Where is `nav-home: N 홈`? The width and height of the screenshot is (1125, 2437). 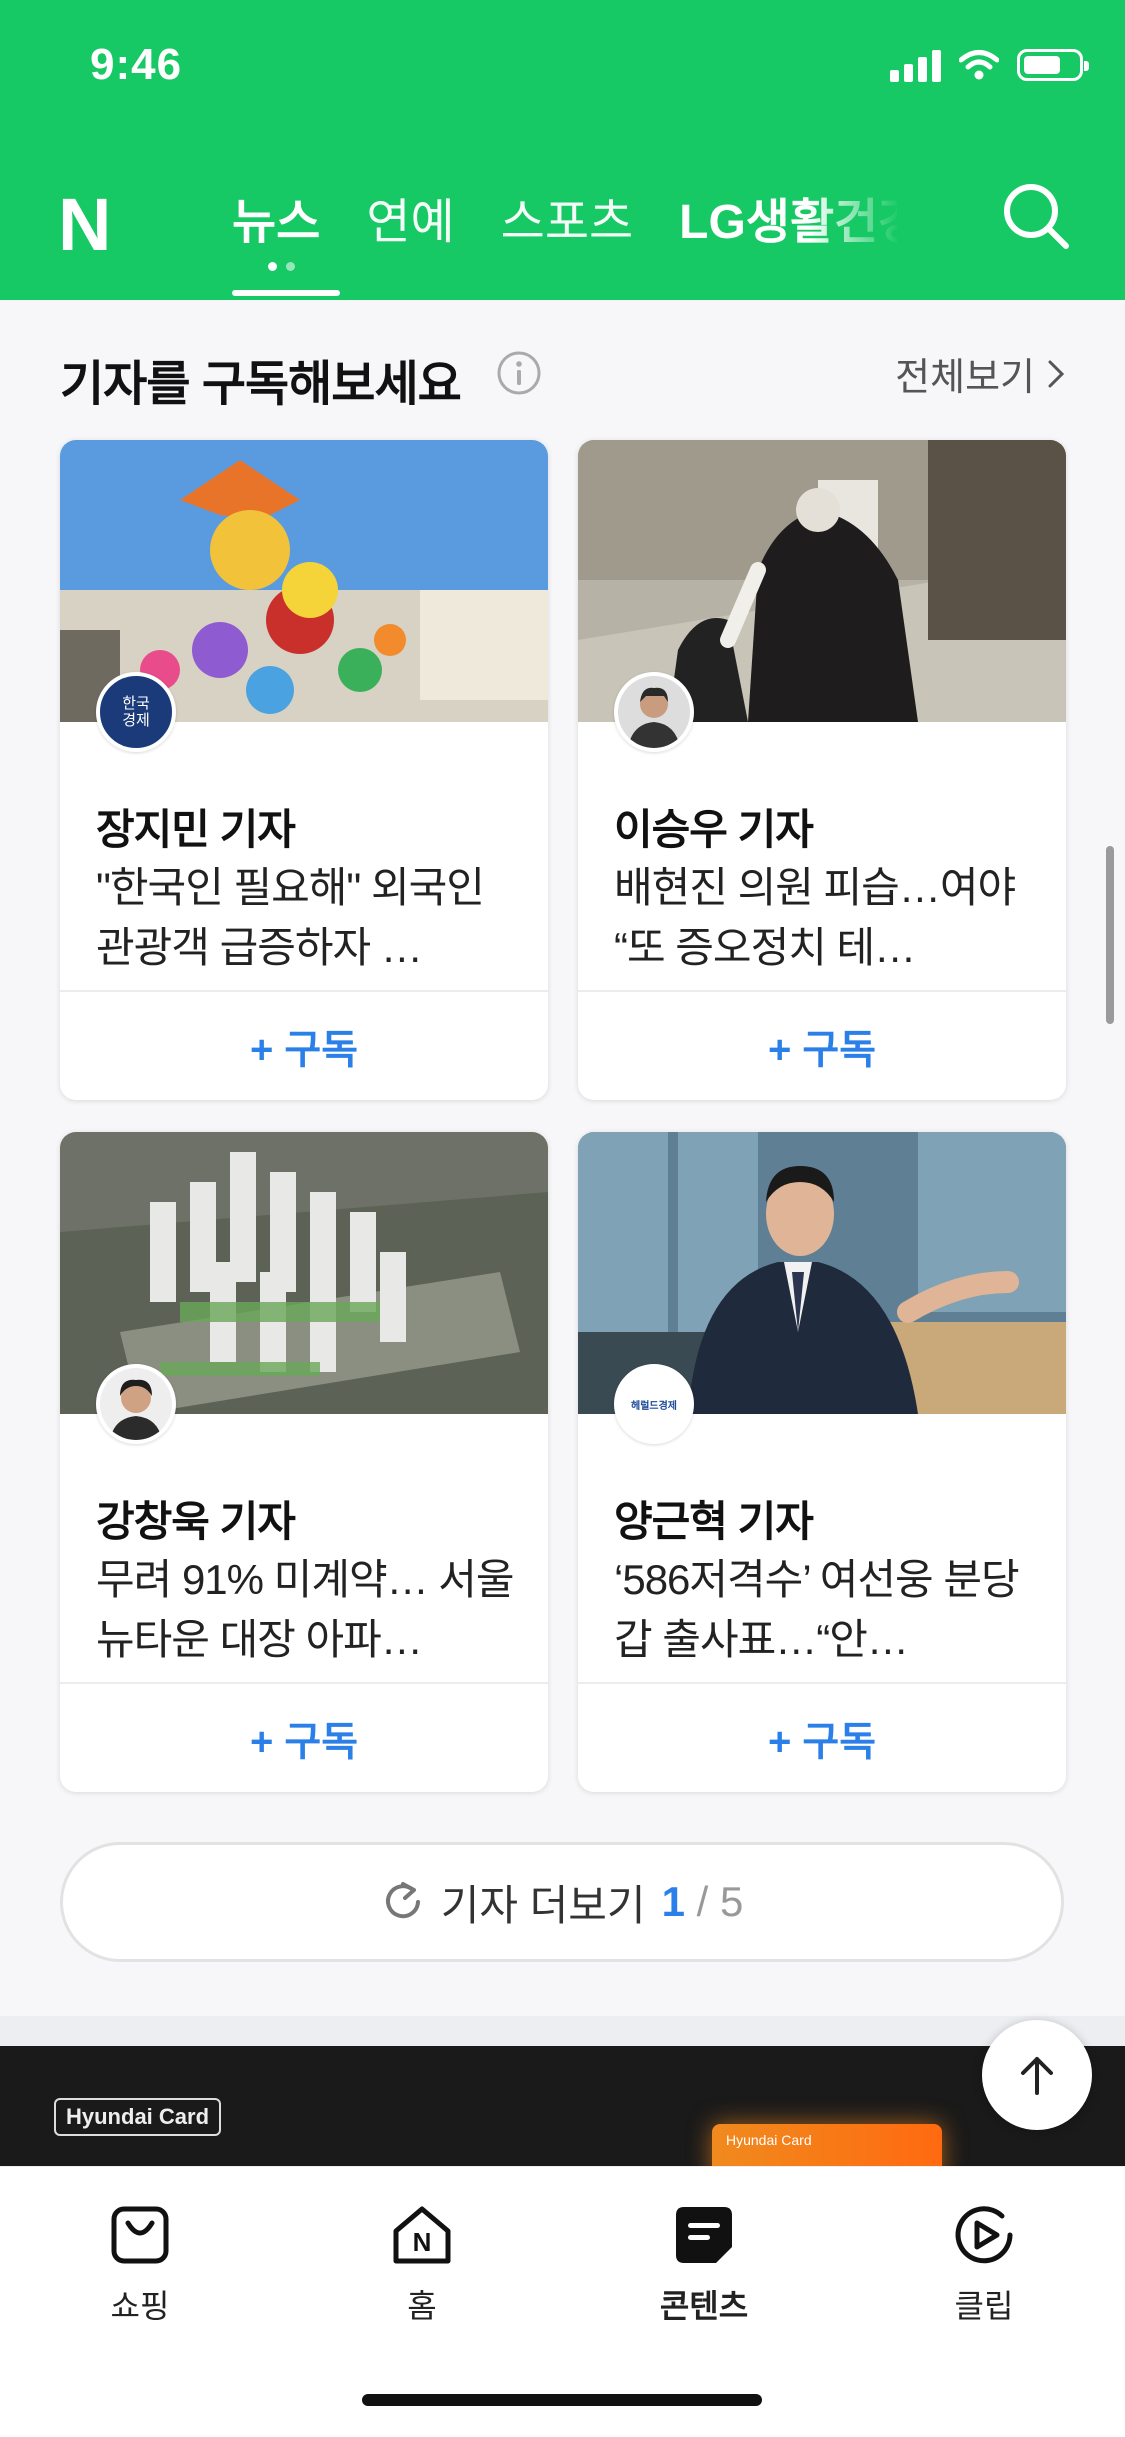 nav-home: N 홈 is located at coordinates (422, 2265).